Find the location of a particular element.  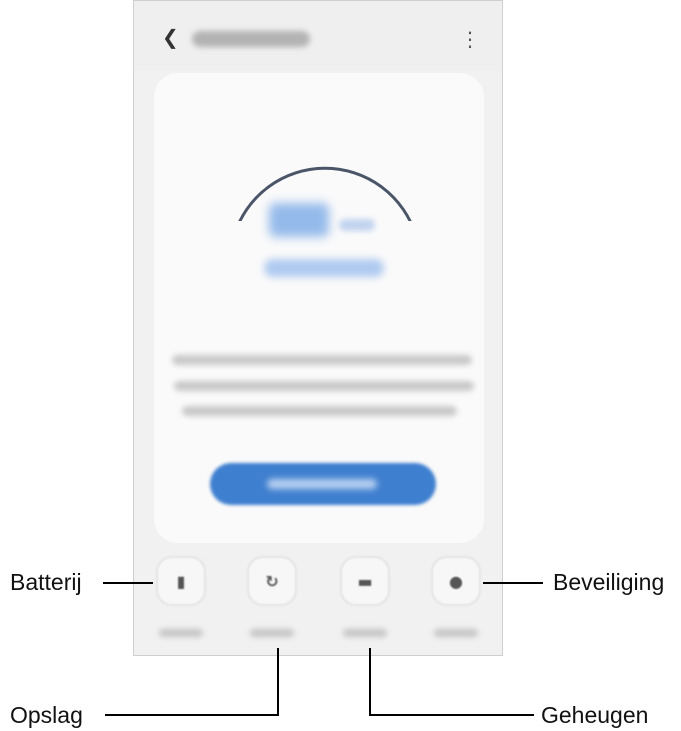

storage-tile: ↻ is located at coordinates (272, 581).